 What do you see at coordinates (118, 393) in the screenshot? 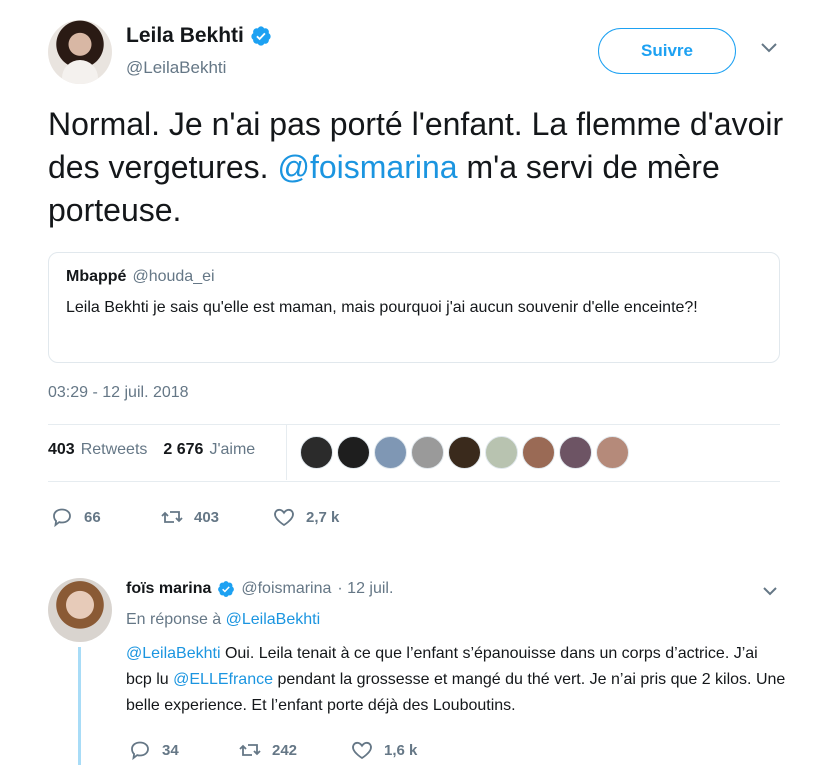
I see `tweet-timestamp: 03:29 - 12 juil. 2018` at bounding box center [118, 393].